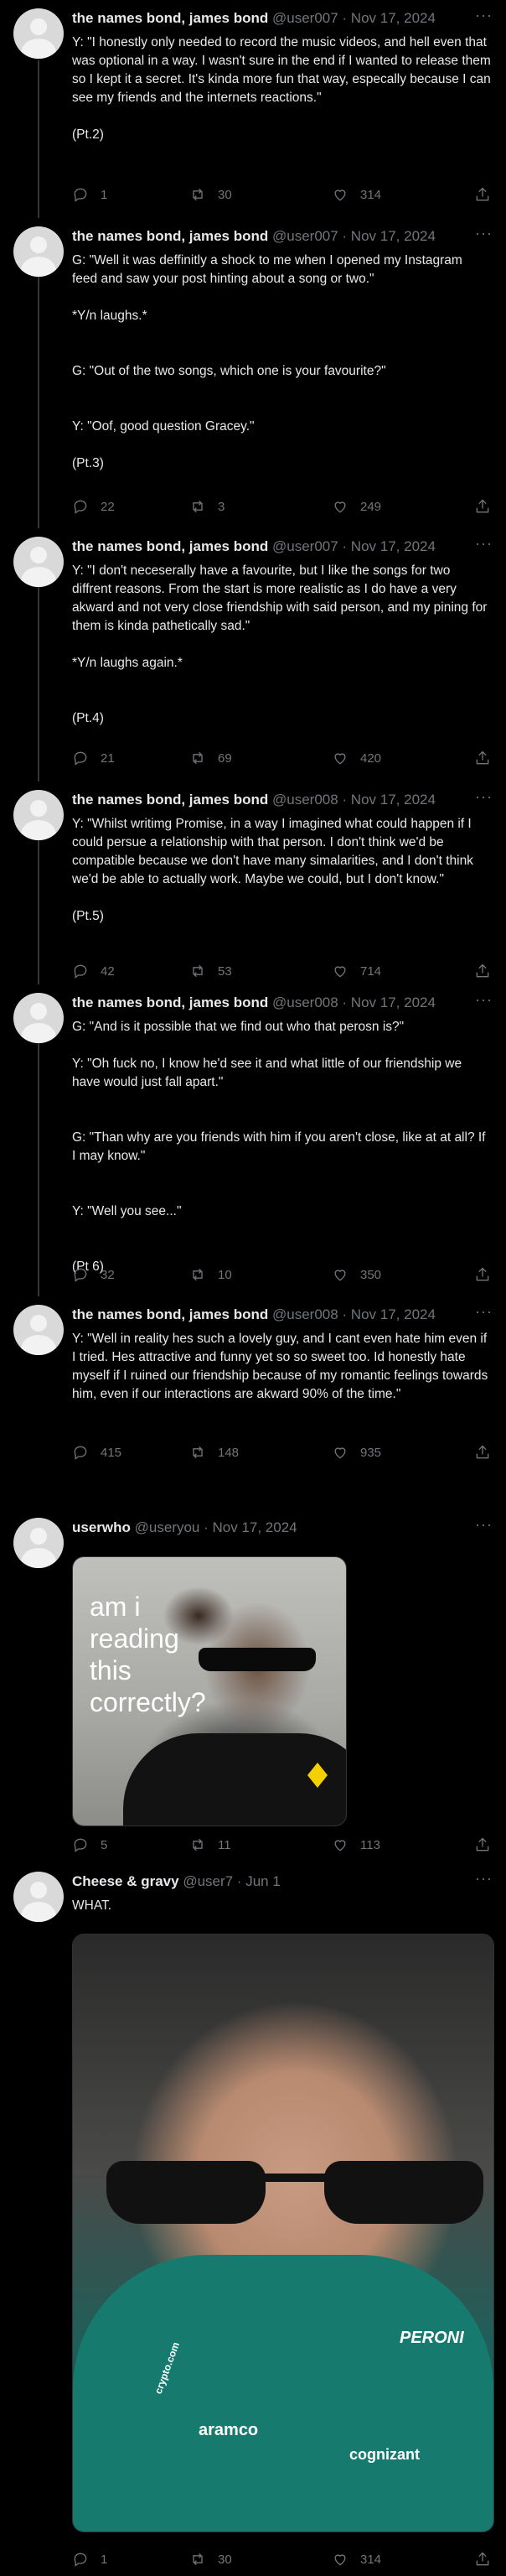 The image size is (506, 2576). I want to click on like-button: 935, so click(356, 1452).